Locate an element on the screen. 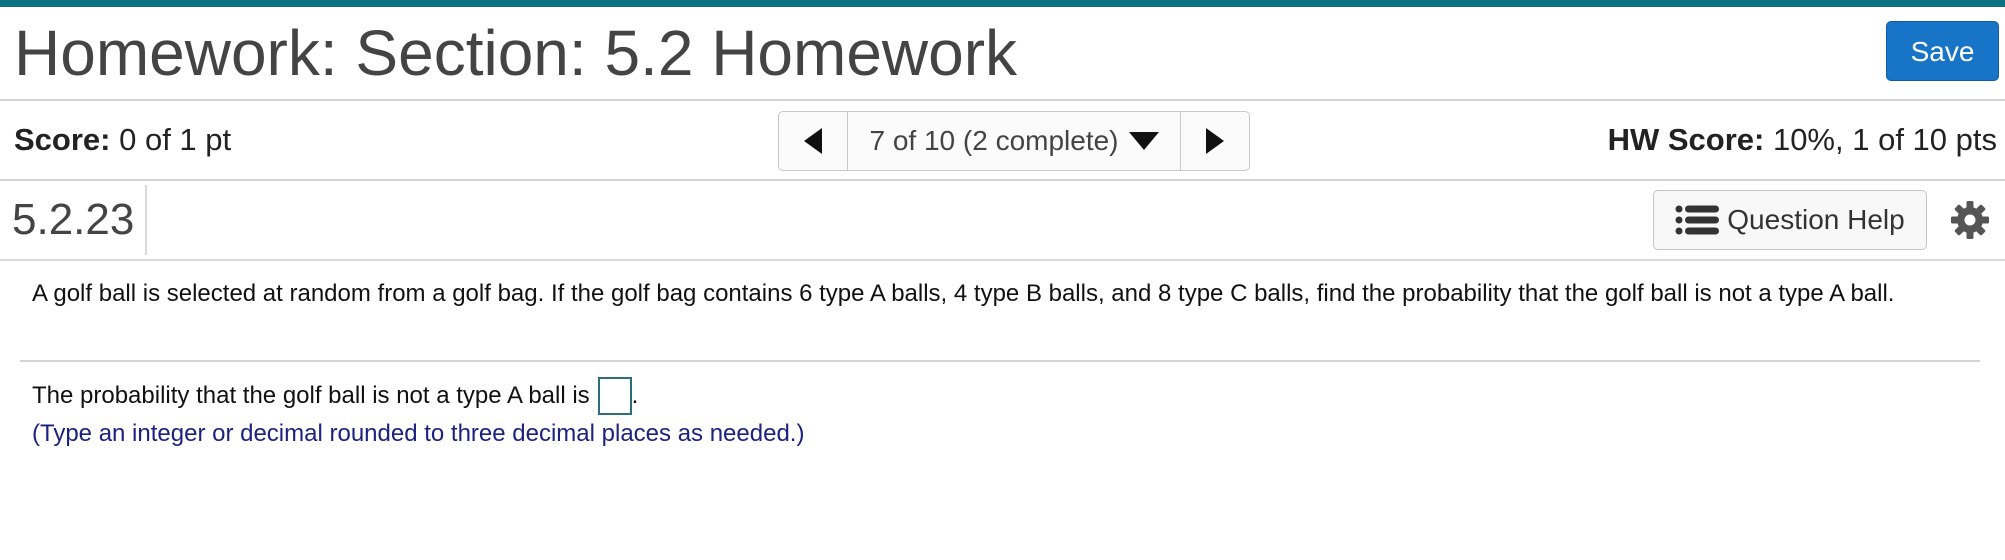 The width and height of the screenshot is (2005, 560). list-icon is located at coordinates (1697, 220).